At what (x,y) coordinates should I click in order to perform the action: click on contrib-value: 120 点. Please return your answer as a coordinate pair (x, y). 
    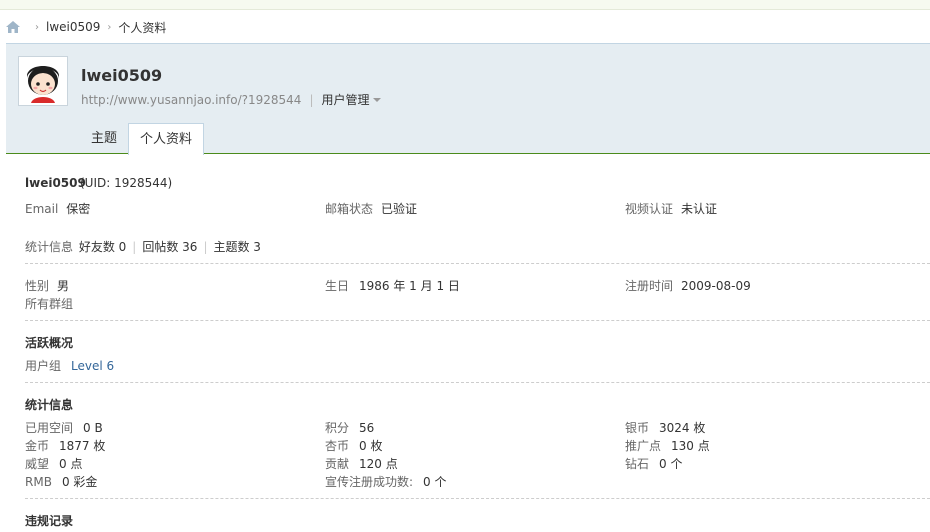
    Looking at the image, I should click on (378, 464).